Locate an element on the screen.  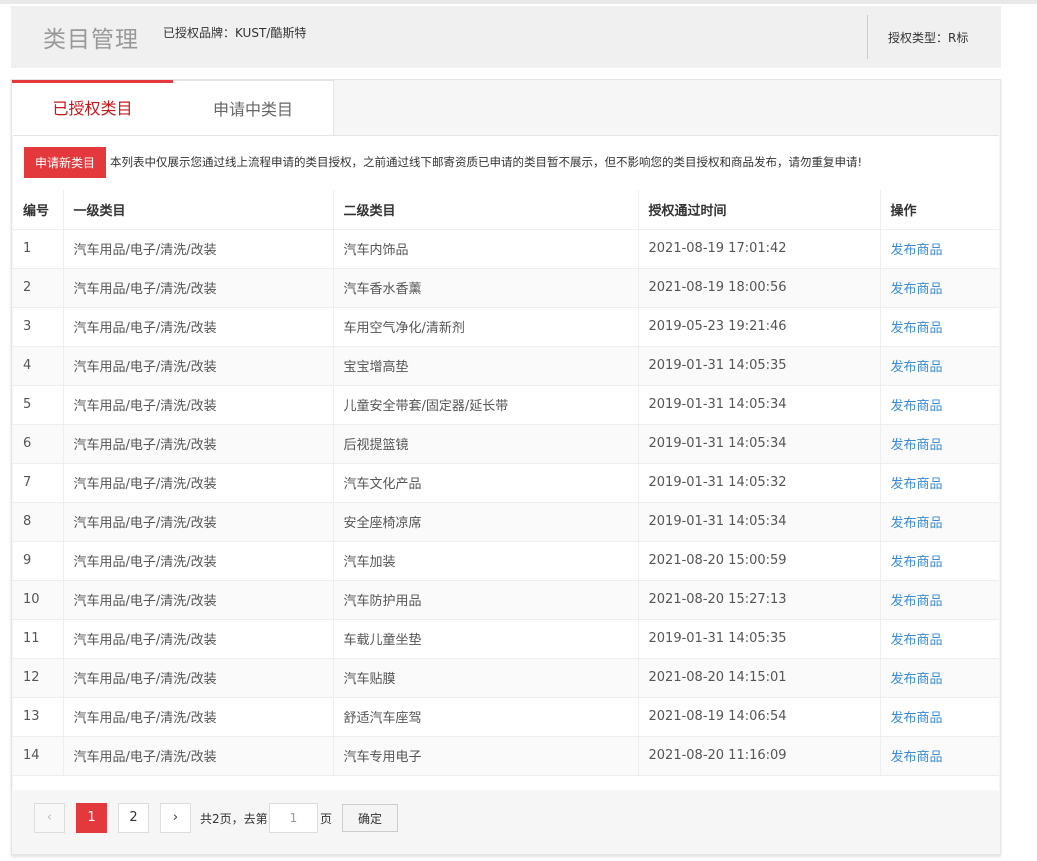
cell-level2-category: 宝宝增高垫 is located at coordinates (486, 366).